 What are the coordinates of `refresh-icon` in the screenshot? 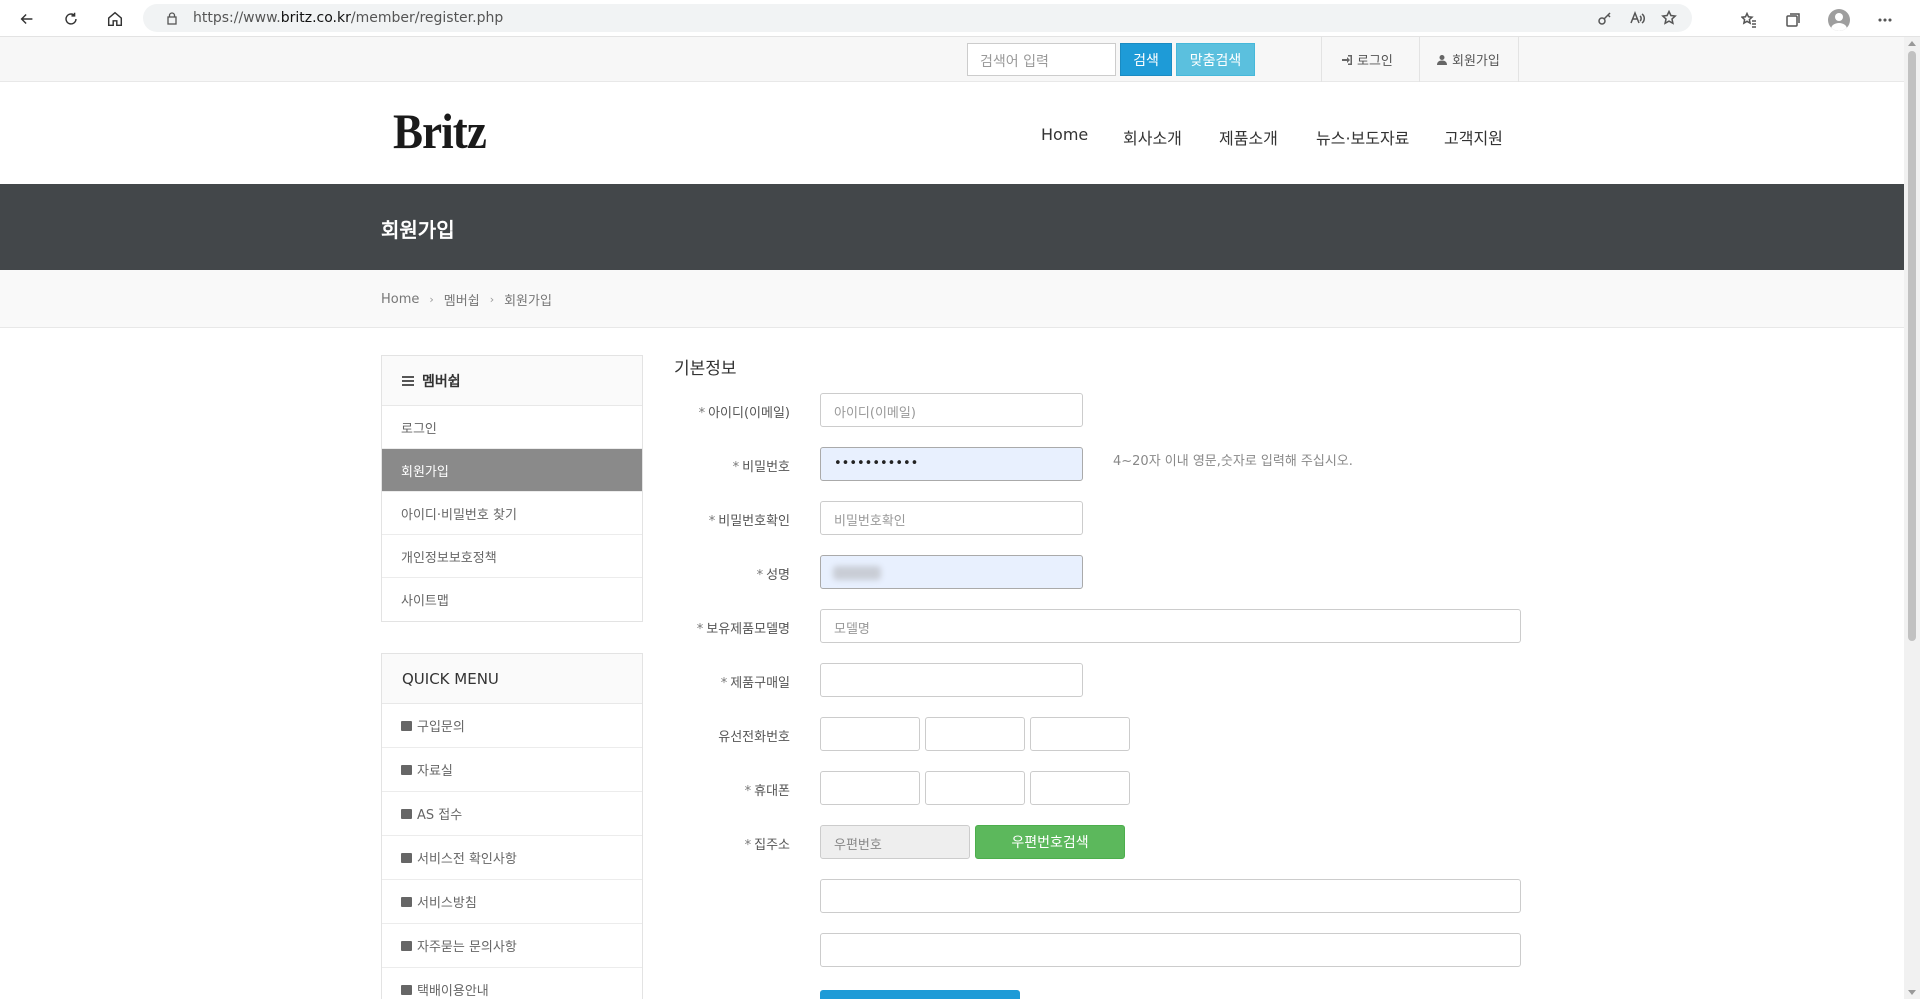 It's located at (71, 19).